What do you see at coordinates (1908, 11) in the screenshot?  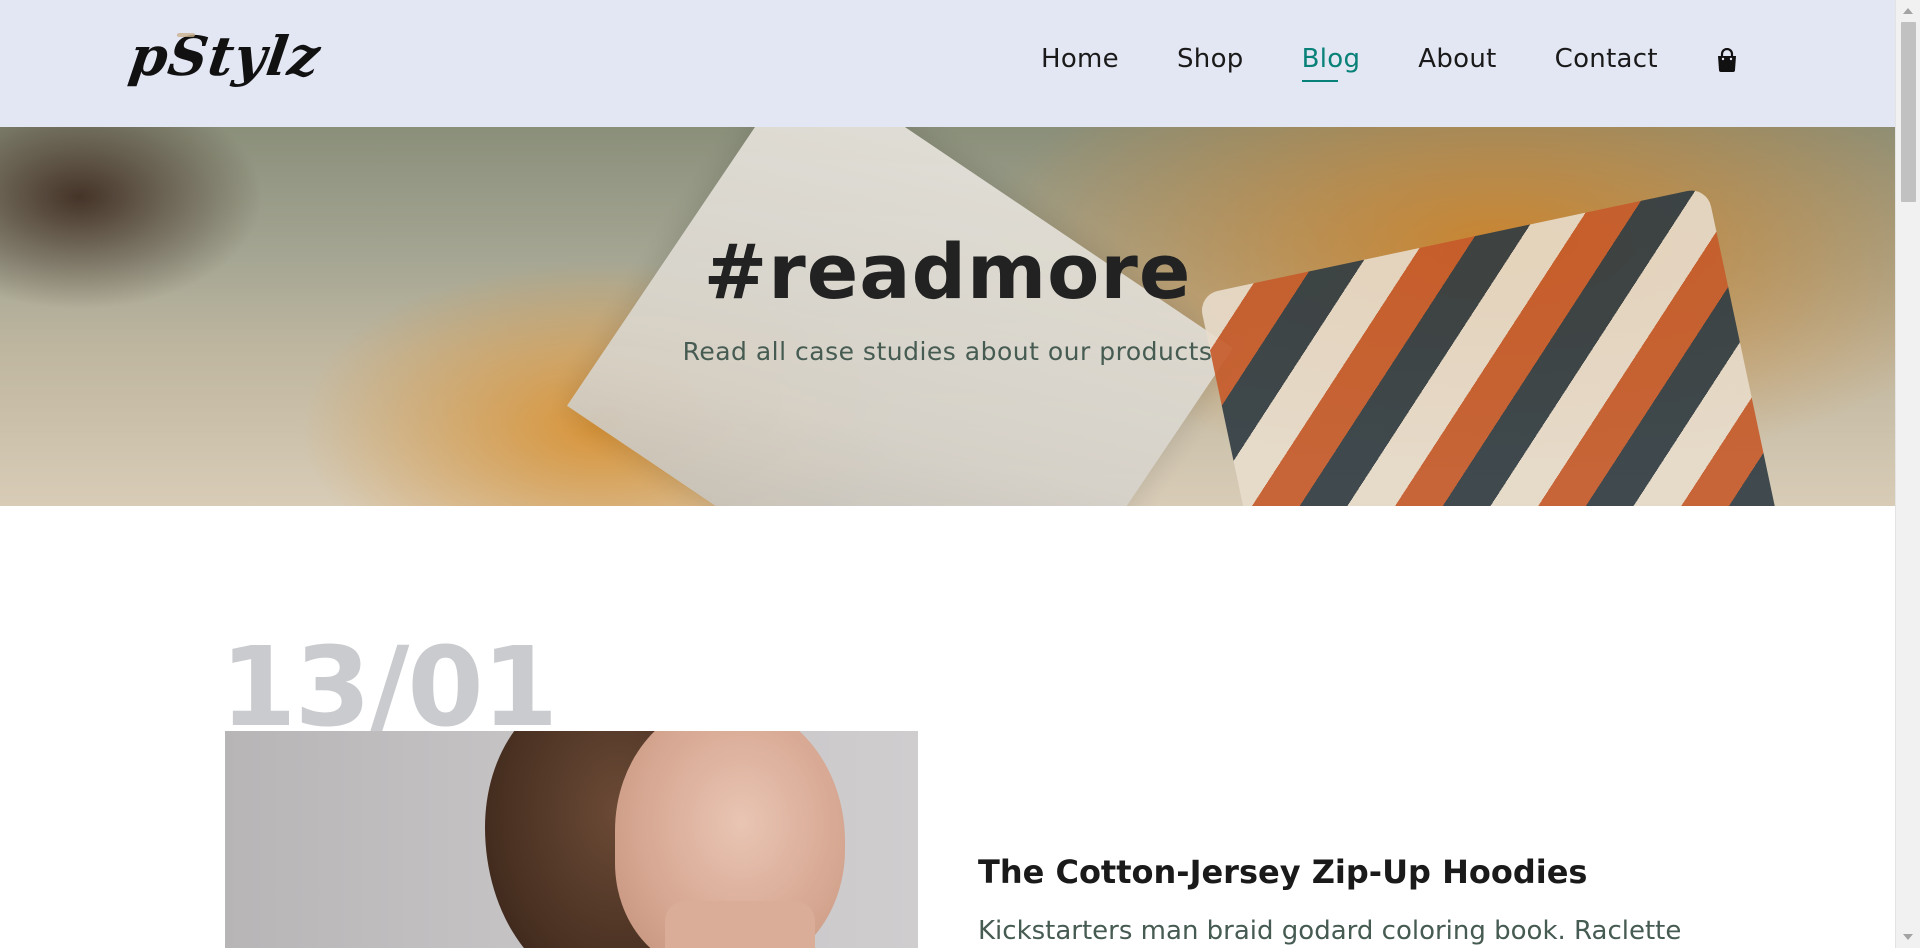 I see `scroll-up-arrow-icon` at bounding box center [1908, 11].